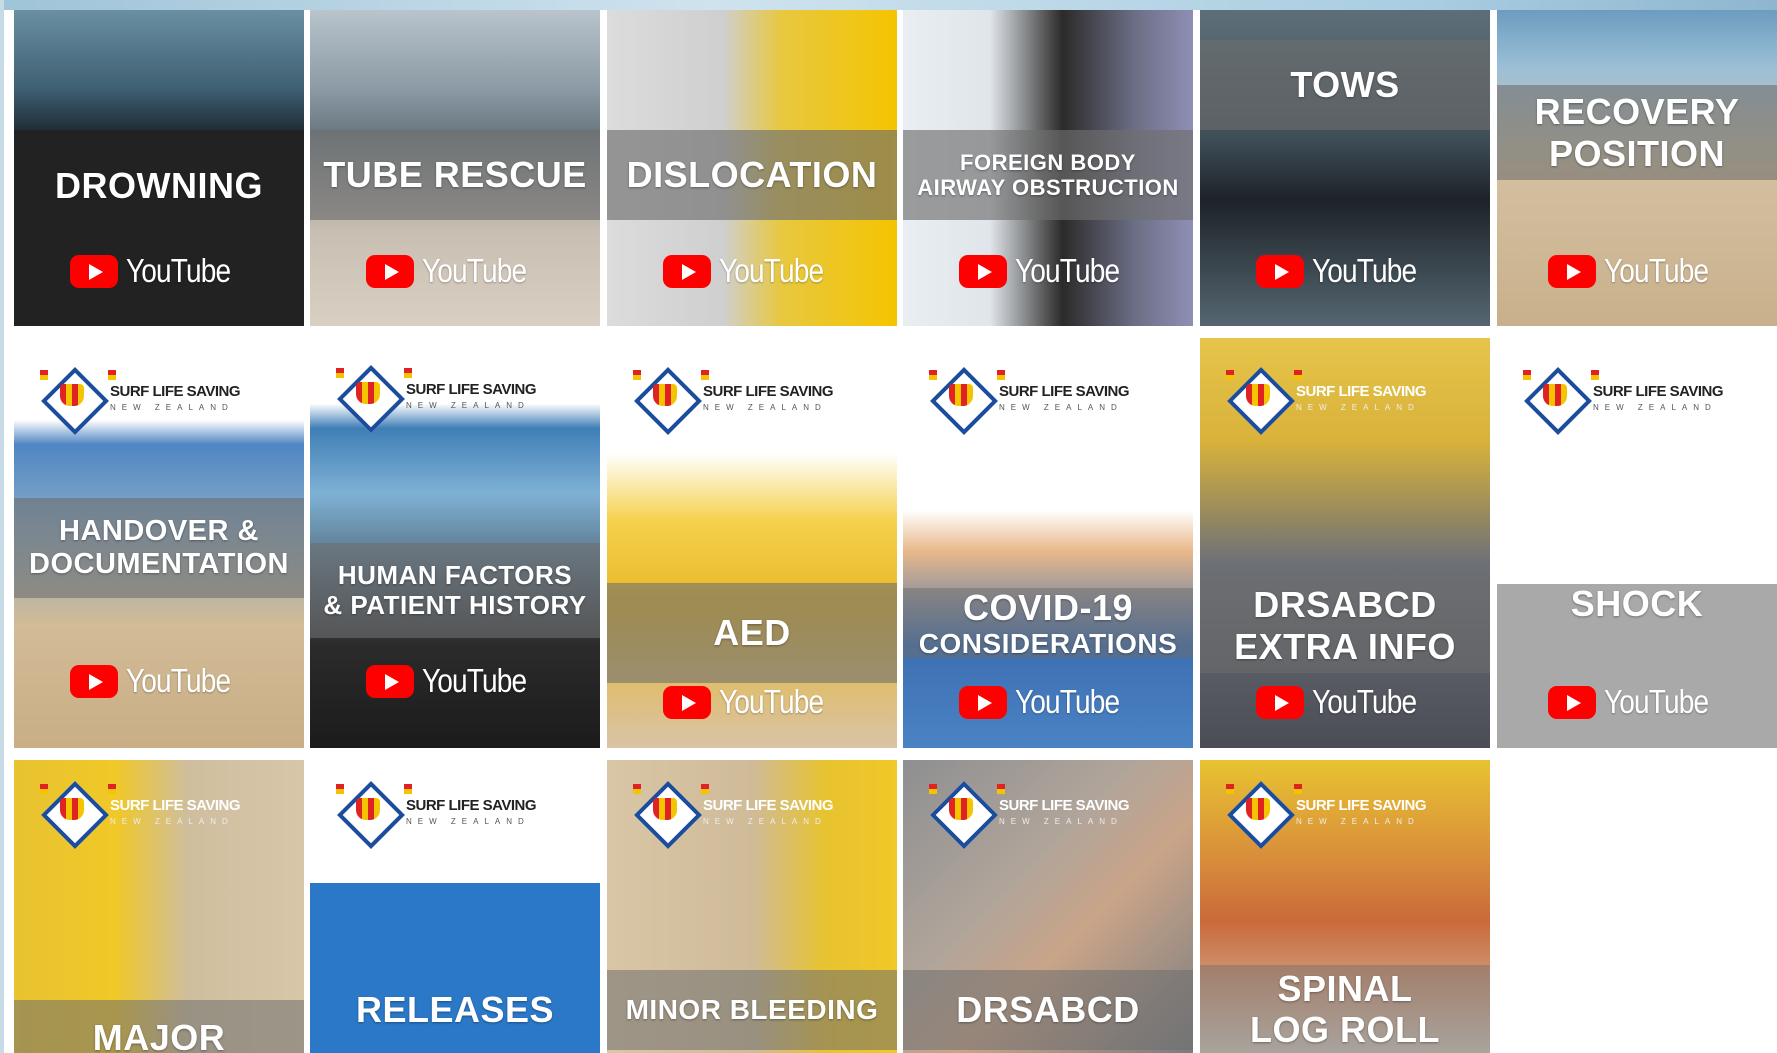 The height and width of the screenshot is (1053, 1777). What do you see at coordinates (159, 564) in the screenshot?
I see `tile-title-line-2: DOCUMENTATION` at bounding box center [159, 564].